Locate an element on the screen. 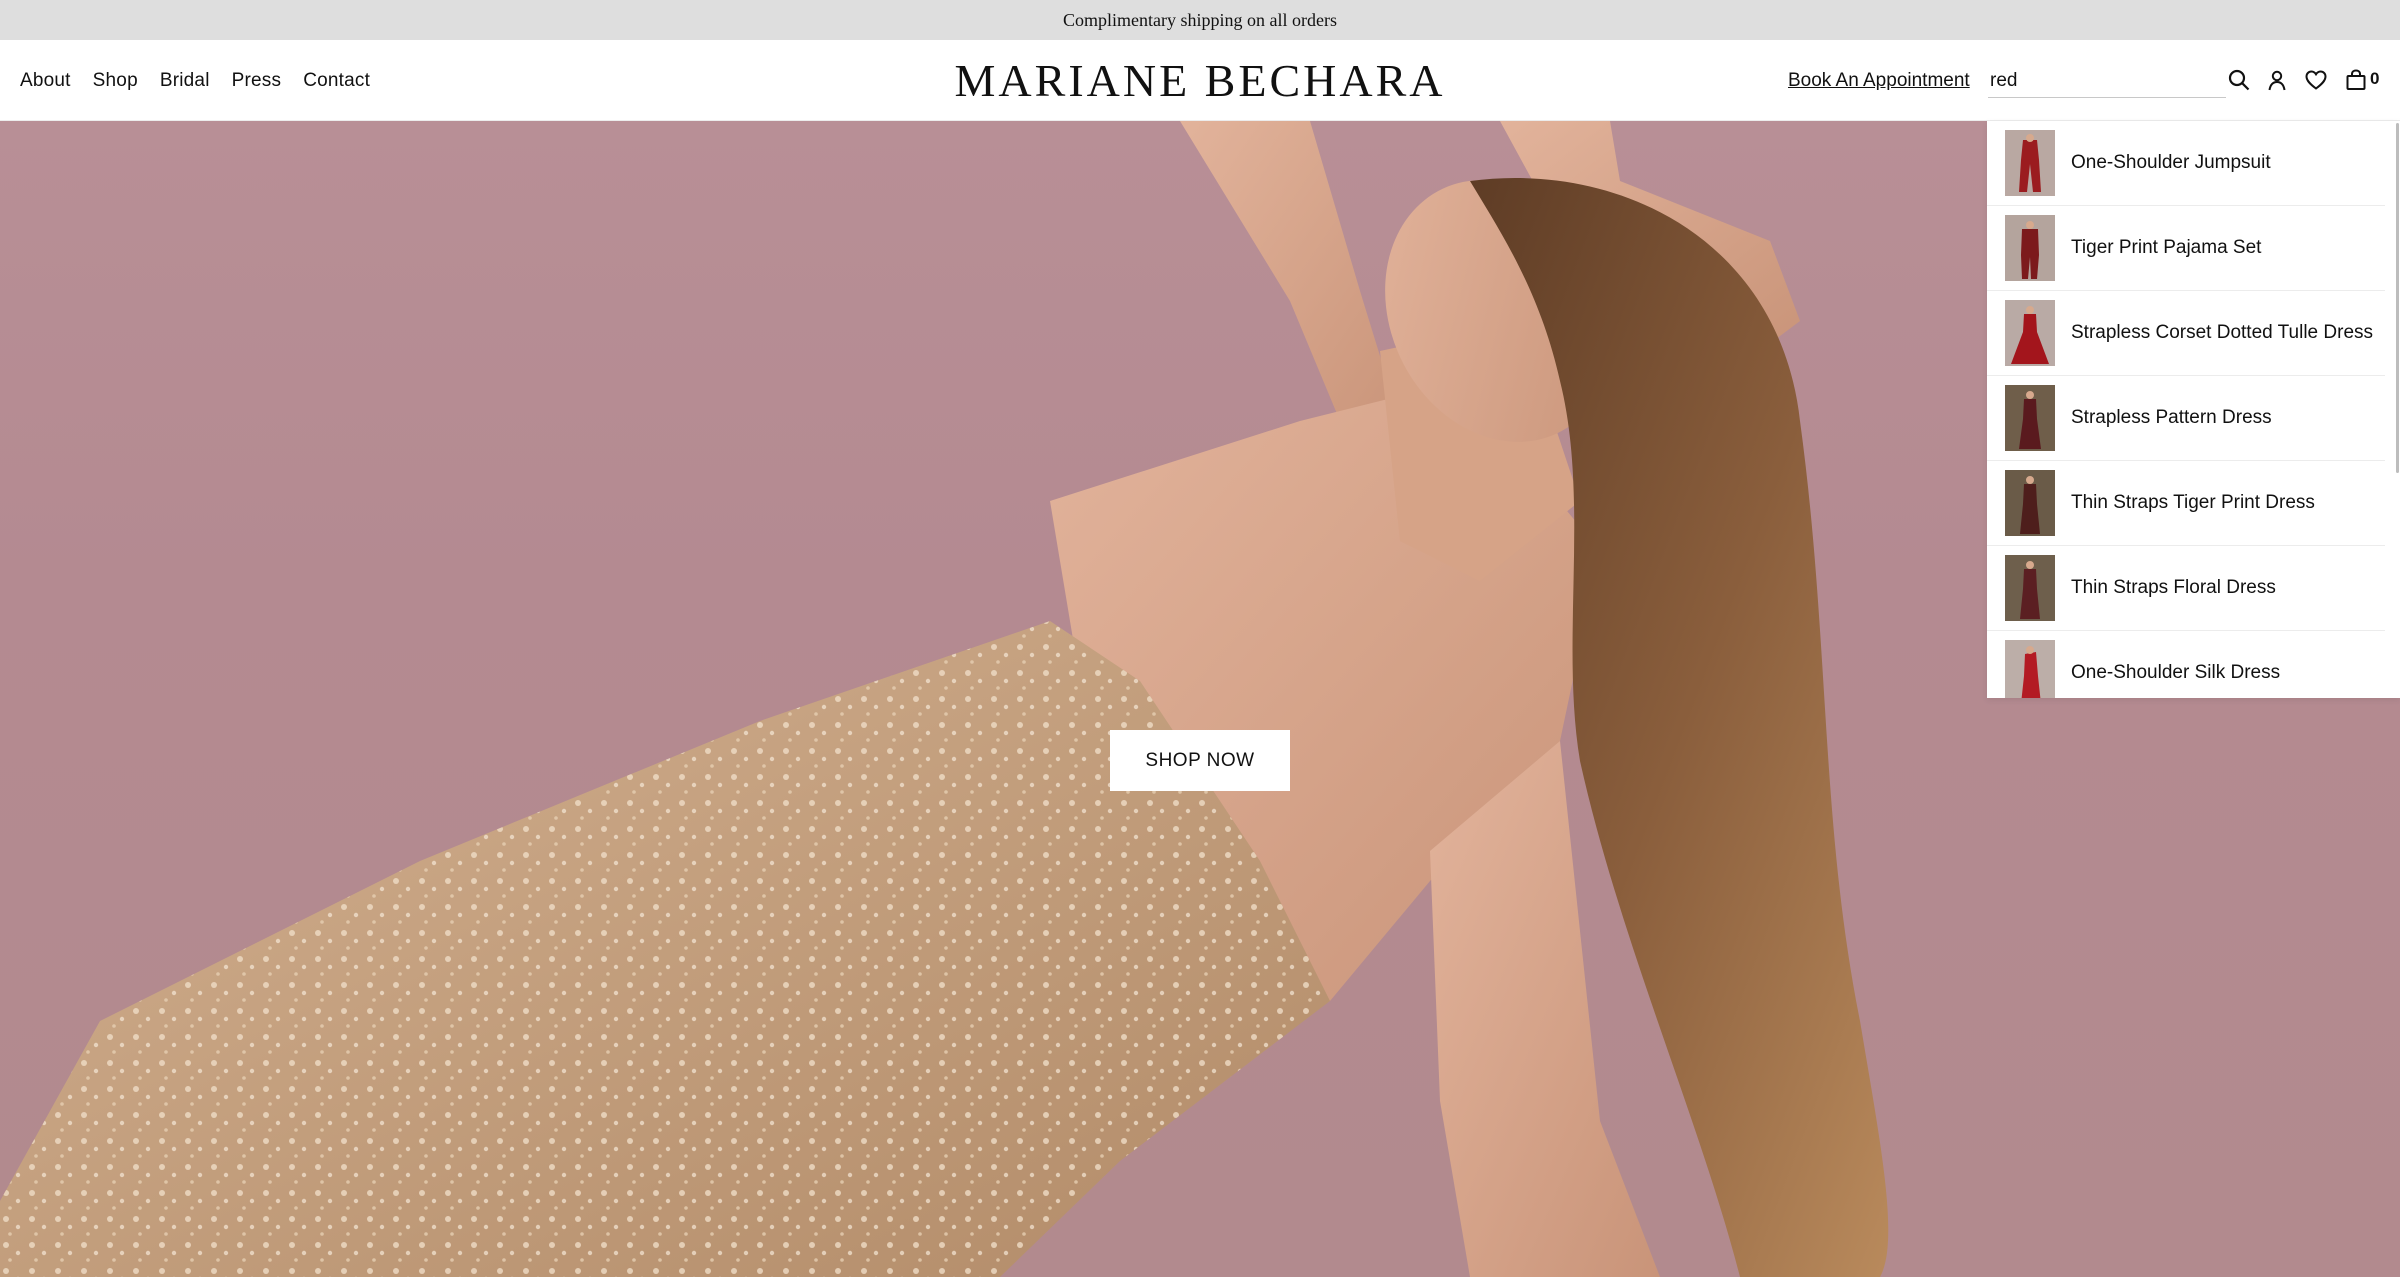 The width and height of the screenshot is (2400, 1277). search-field-wrapper is located at coordinates (2107, 81).